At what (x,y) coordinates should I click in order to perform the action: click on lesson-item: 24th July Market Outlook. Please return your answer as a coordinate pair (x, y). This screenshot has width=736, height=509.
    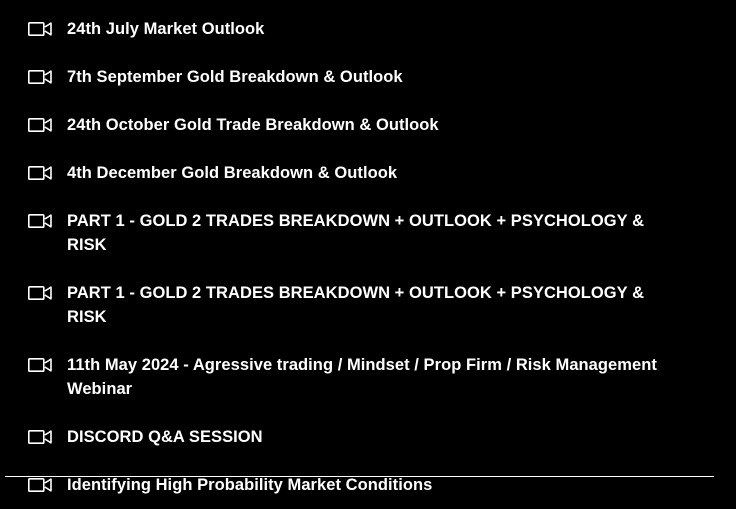
    Looking at the image, I should click on (368, 29).